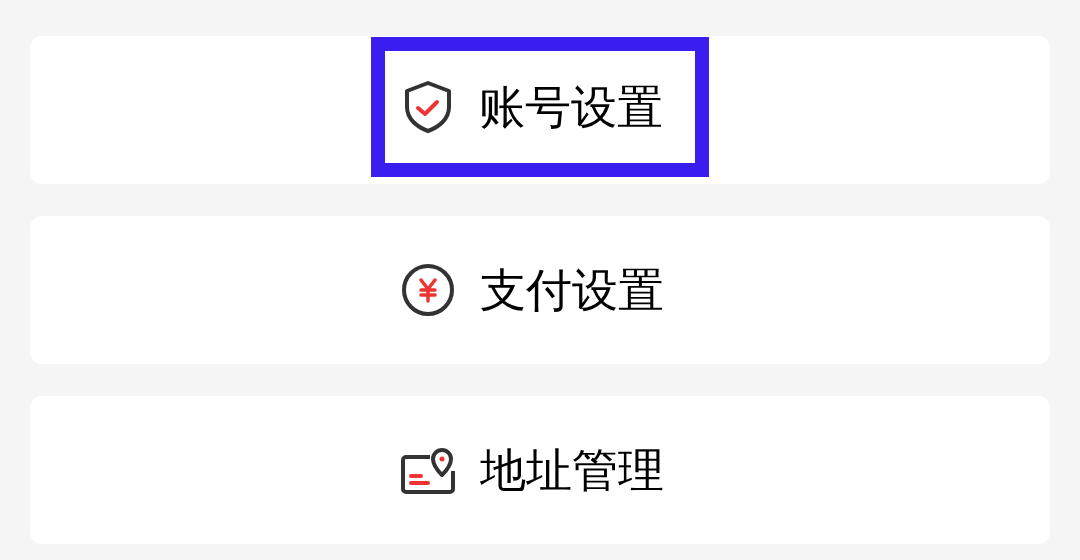 This screenshot has height=560, width=1080. What do you see at coordinates (572, 290) in the screenshot?
I see `menu-item-label: 支付设置` at bounding box center [572, 290].